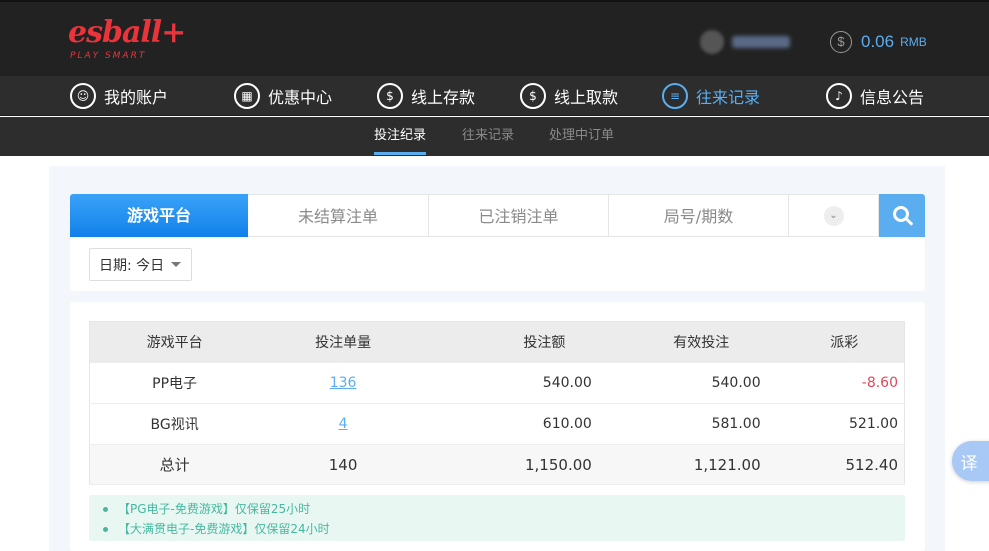 The image size is (989, 551). I want to click on balance-amount: 0.06, so click(878, 41).